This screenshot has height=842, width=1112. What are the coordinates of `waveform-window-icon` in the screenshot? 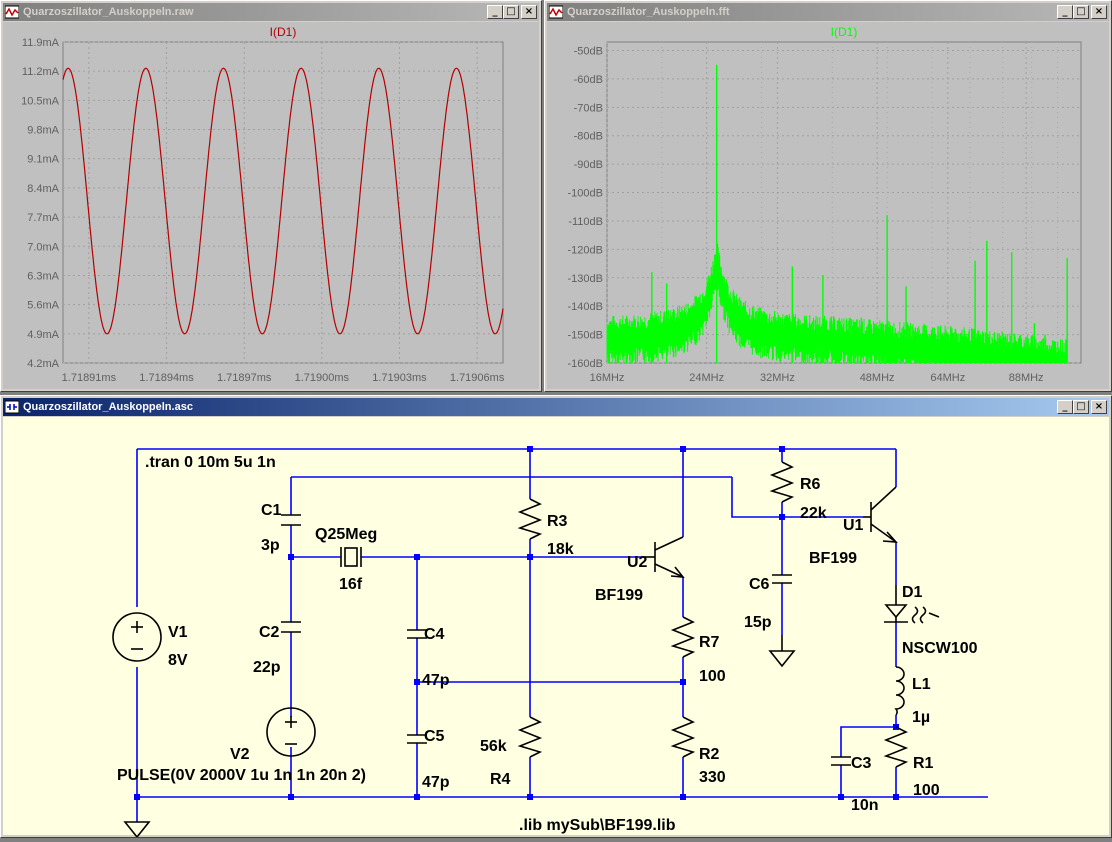 It's located at (12, 12).